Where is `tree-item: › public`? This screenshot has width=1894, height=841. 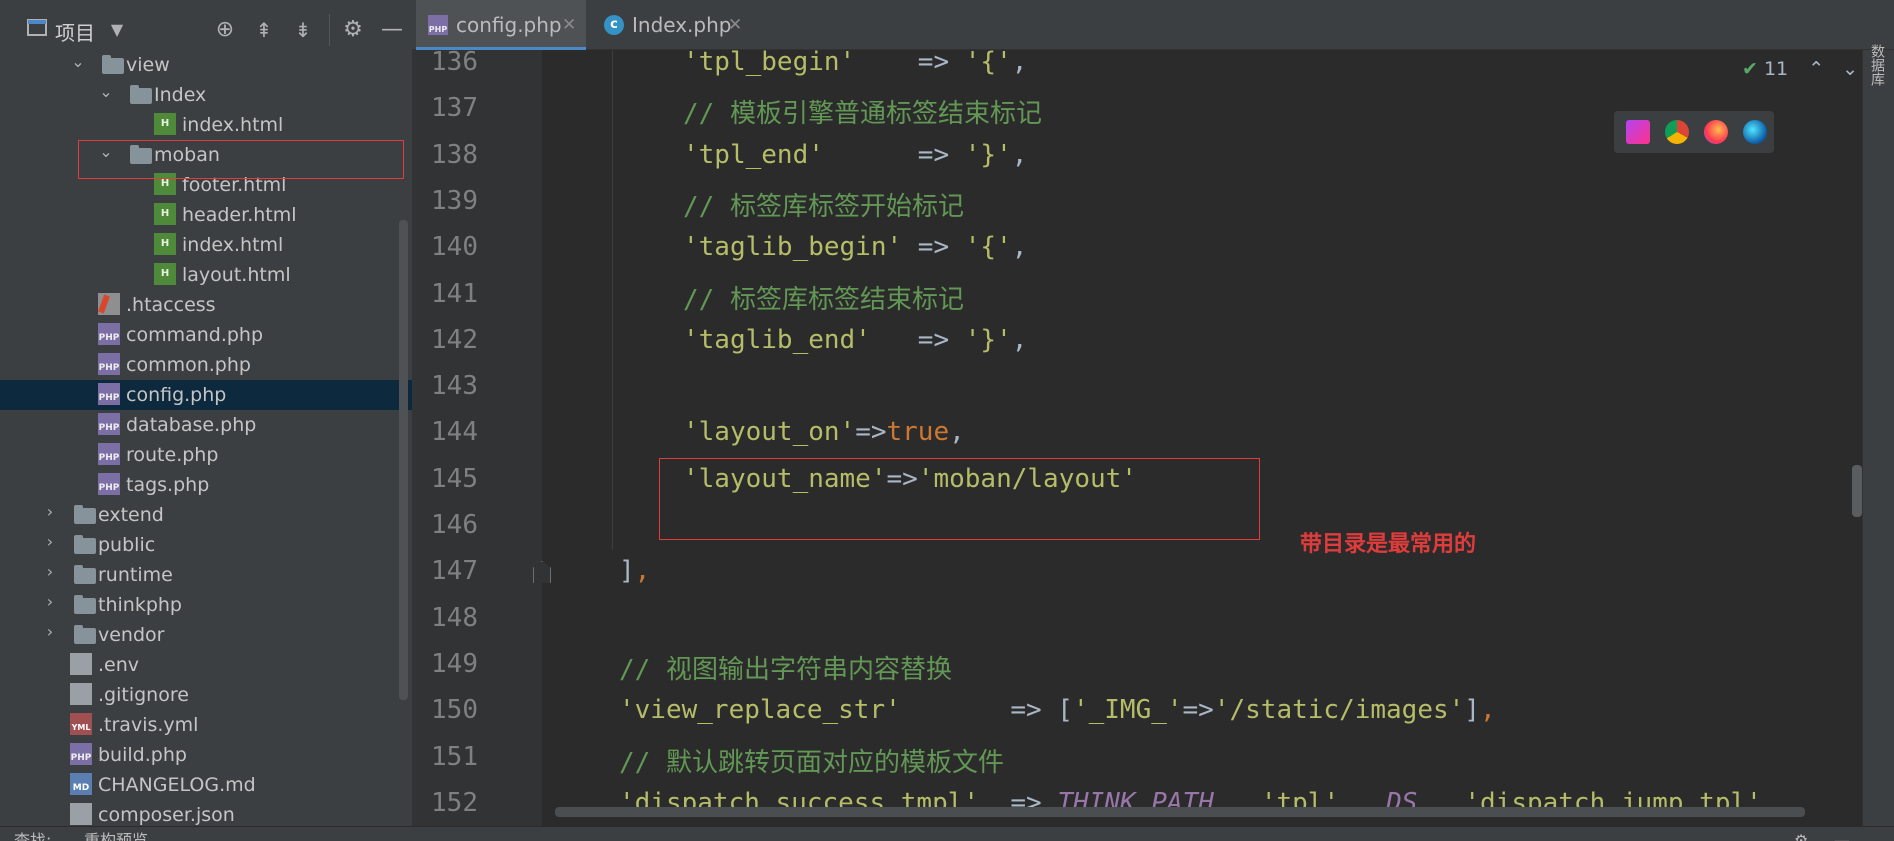 tree-item: › public is located at coordinates (206, 545).